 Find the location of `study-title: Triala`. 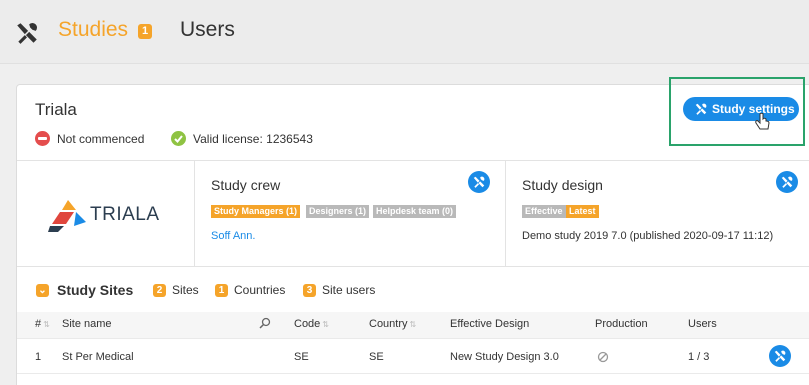

study-title: Triala is located at coordinates (56, 109).